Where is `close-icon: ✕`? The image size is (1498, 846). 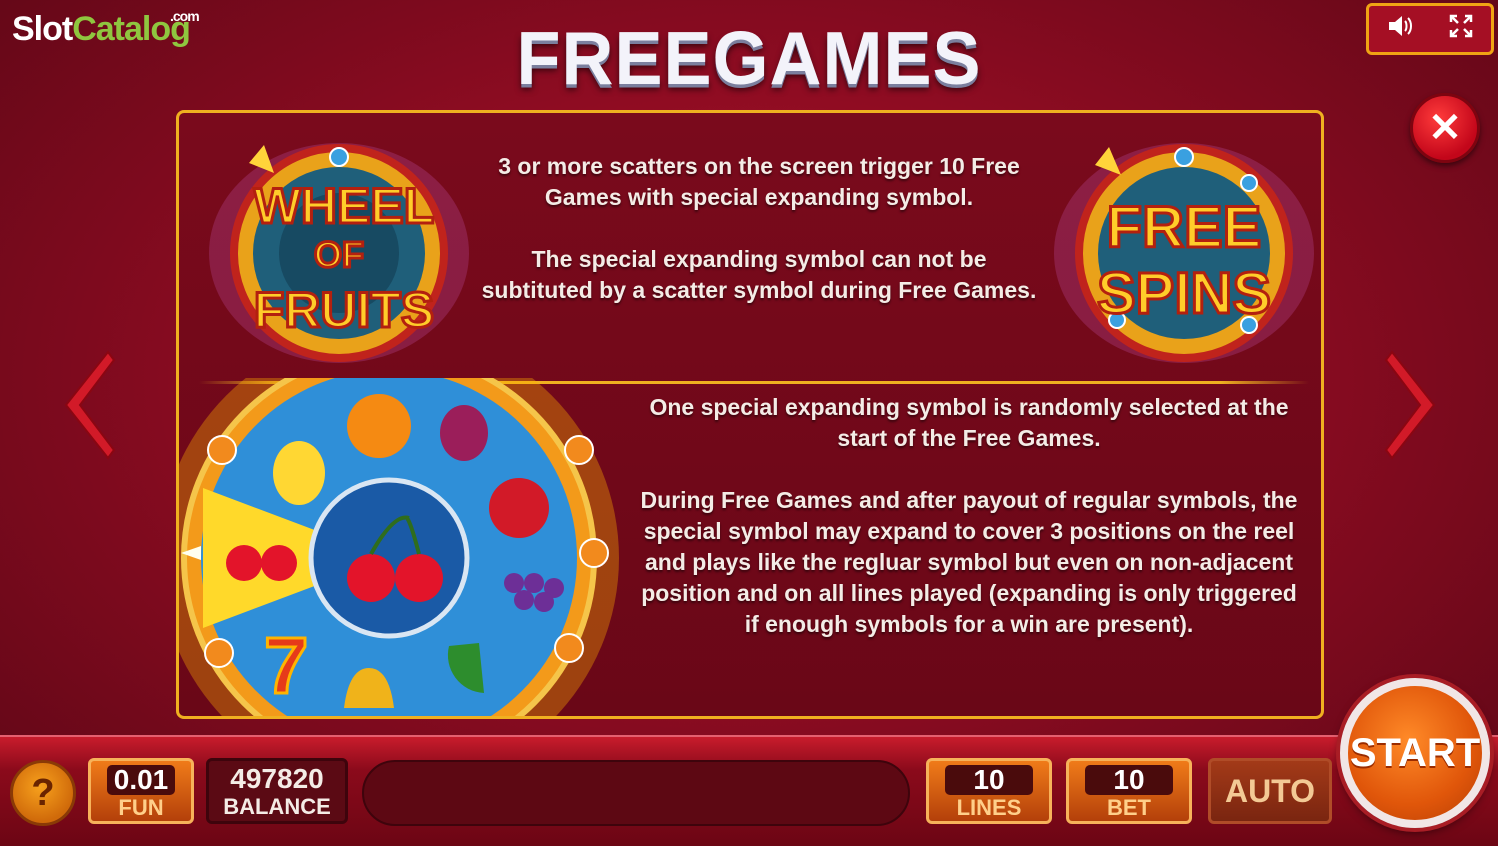
close-icon: ✕ is located at coordinates (1445, 128).